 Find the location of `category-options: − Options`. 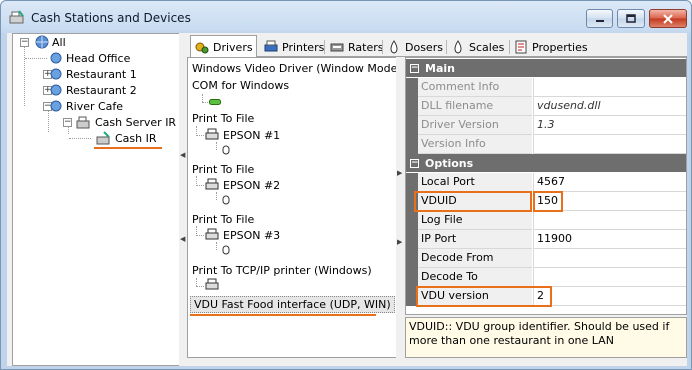

category-options: − Options is located at coordinates (546, 163).